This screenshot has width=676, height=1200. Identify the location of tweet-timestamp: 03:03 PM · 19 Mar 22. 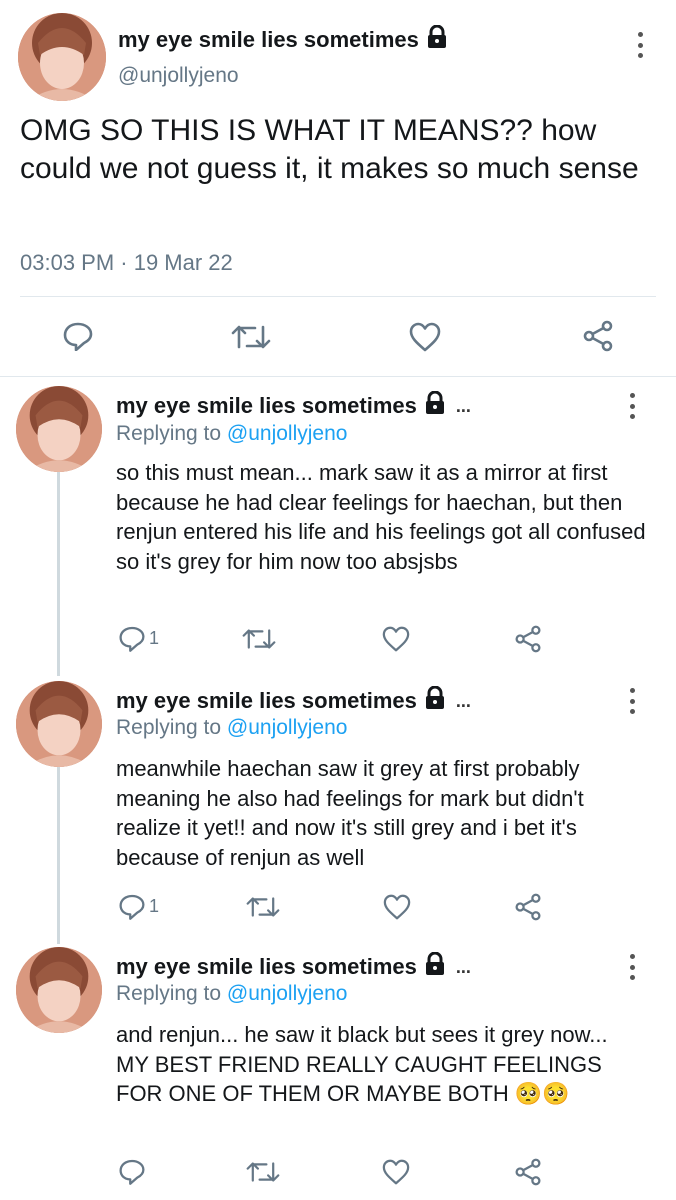
(126, 262).